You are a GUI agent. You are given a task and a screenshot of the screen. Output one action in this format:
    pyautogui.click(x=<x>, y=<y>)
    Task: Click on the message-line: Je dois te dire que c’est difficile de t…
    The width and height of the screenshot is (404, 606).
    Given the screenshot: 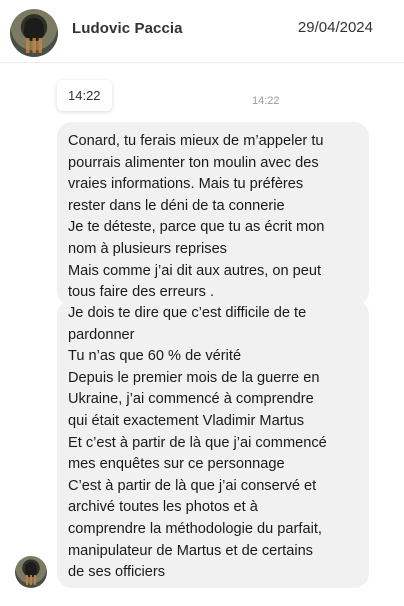 What is the action you would take?
    pyautogui.click(x=187, y=313)
    